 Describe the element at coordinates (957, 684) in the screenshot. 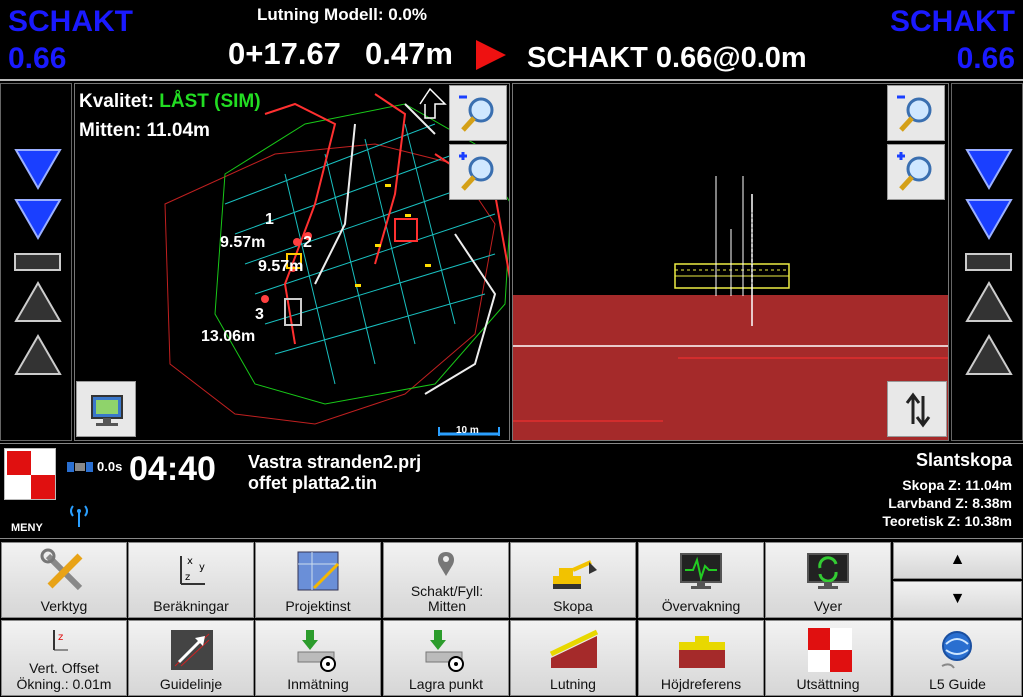

I see `l5-guide-label: L5 Guide` at that location.